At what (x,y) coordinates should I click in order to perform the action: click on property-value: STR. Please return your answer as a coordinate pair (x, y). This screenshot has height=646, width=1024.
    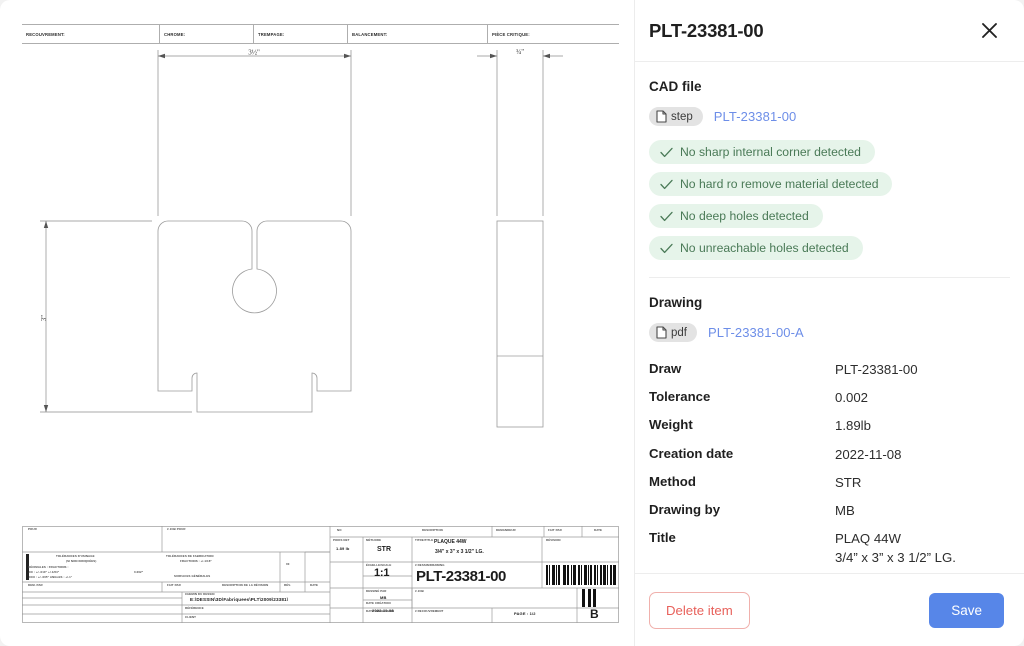
    Looking at the image, I should click on (848, 482).